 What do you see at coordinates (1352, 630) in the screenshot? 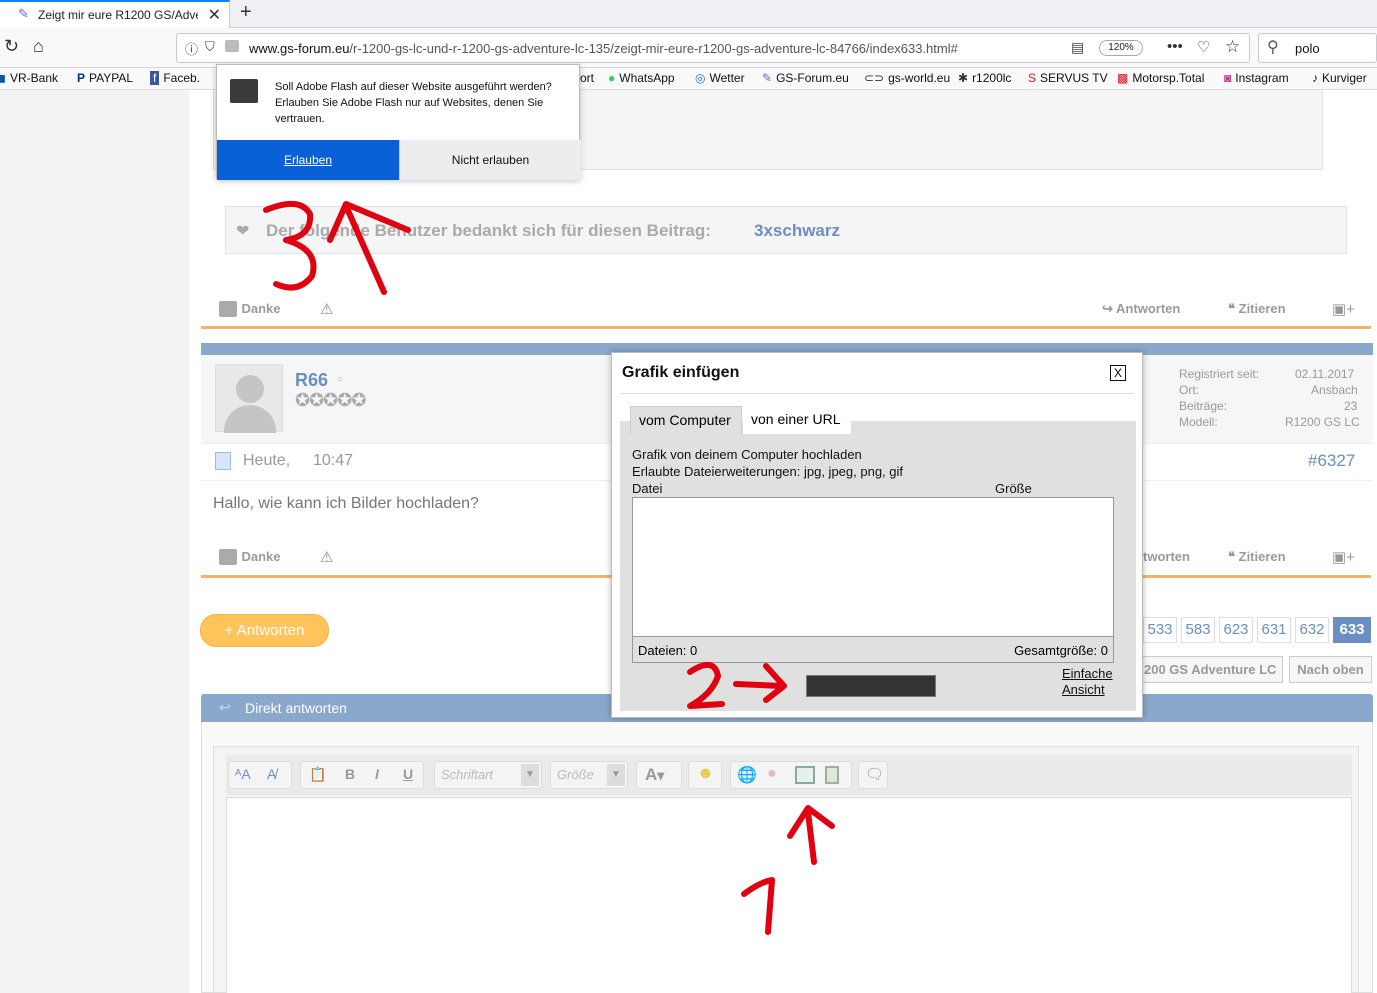
I see `page-current: 633` at bounding box center [1352, 630].